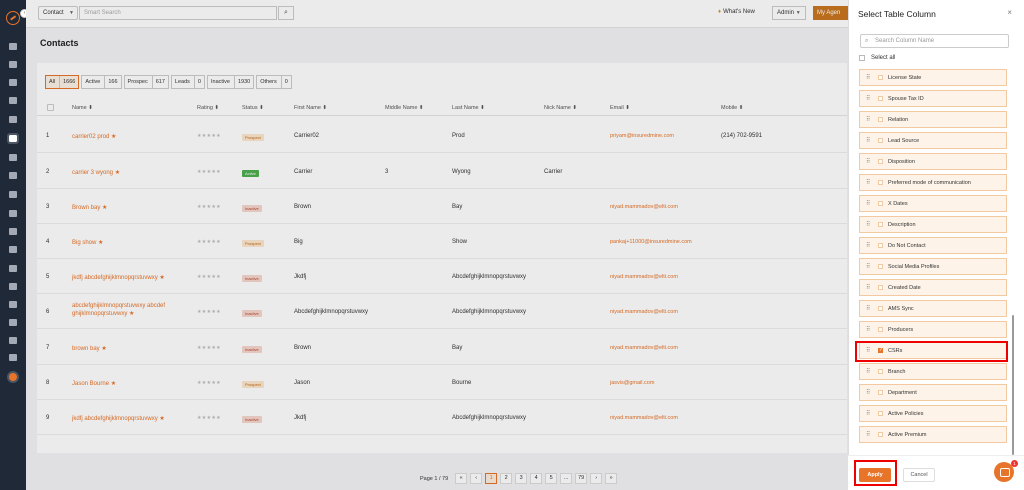 The width and height of the screenshot is (1024, 490). I want to click on column-label: Social Media Profiles, so click(914, 266).